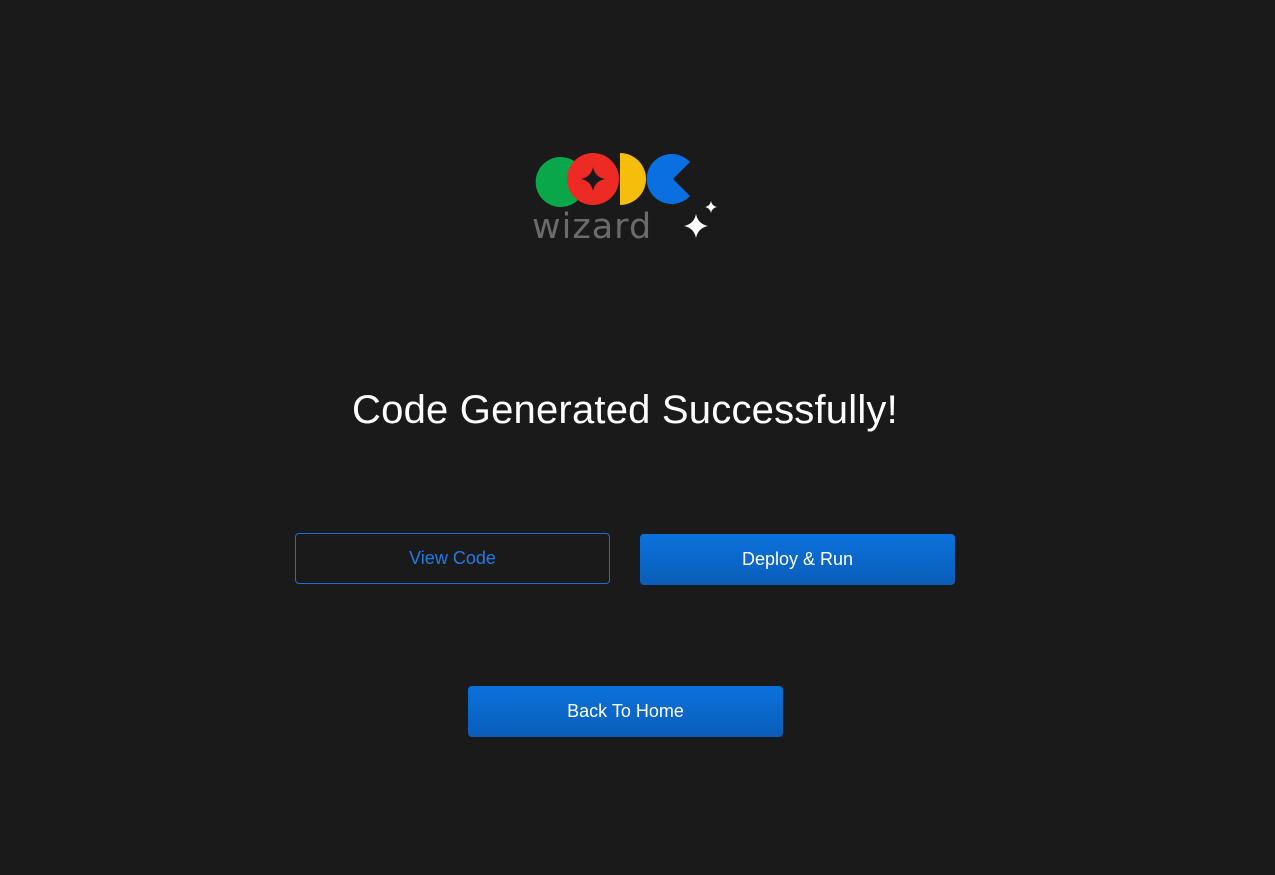  What do you see at coordinates (625, 410) in the screenshot?
I see `page-title: Code Generated Successfully!` at bounding box center [625, 410].